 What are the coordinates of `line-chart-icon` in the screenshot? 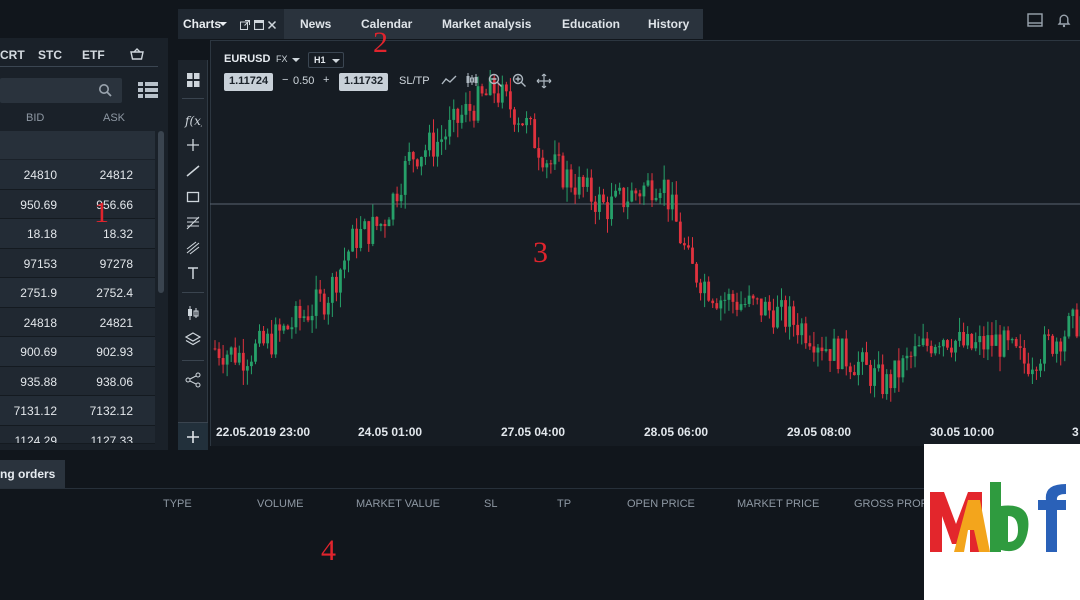 It's located at (449, 80).